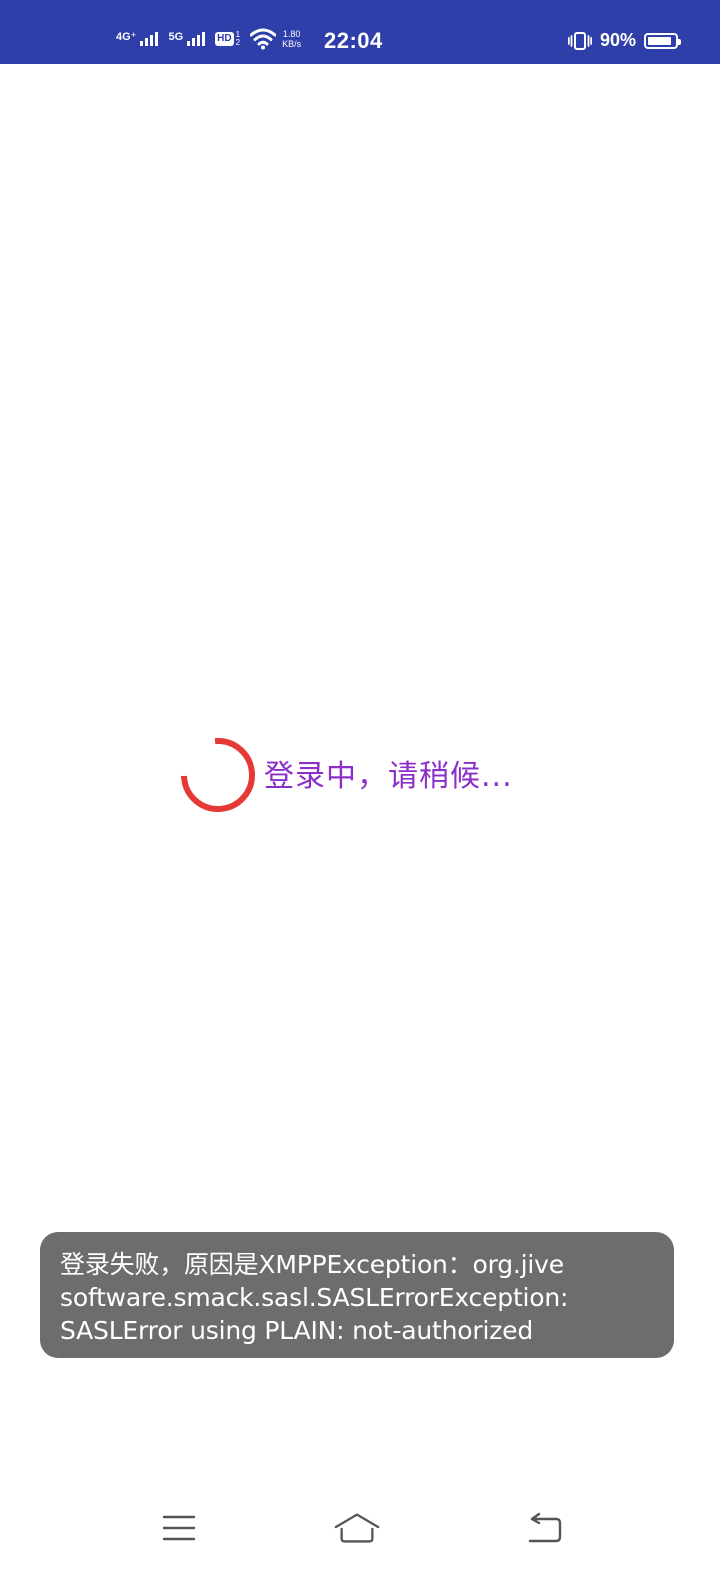  I want to click on status-left-group: 4G⁺ 5G HD 1 2 1.80 KB/s, so click(208, 39).